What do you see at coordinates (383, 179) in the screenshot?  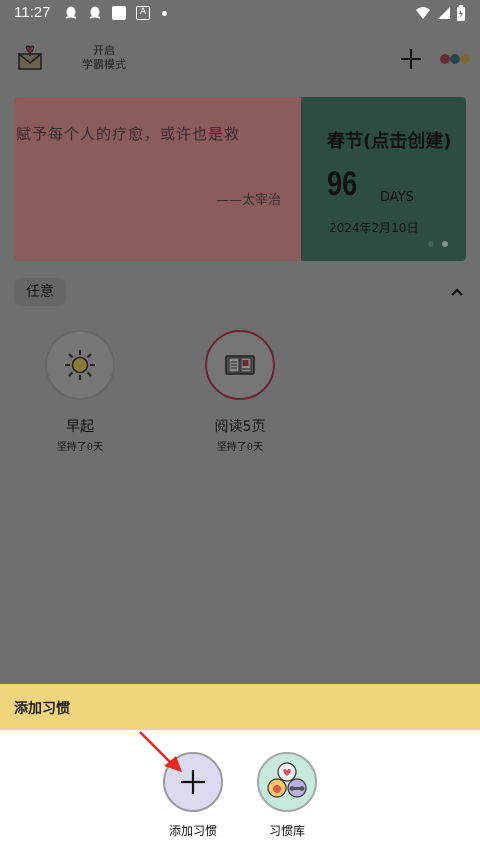 I see `countdown-card: 春节(点击创建) 96 DAYS 2024年2月10日` at bounding box center [383, 179].